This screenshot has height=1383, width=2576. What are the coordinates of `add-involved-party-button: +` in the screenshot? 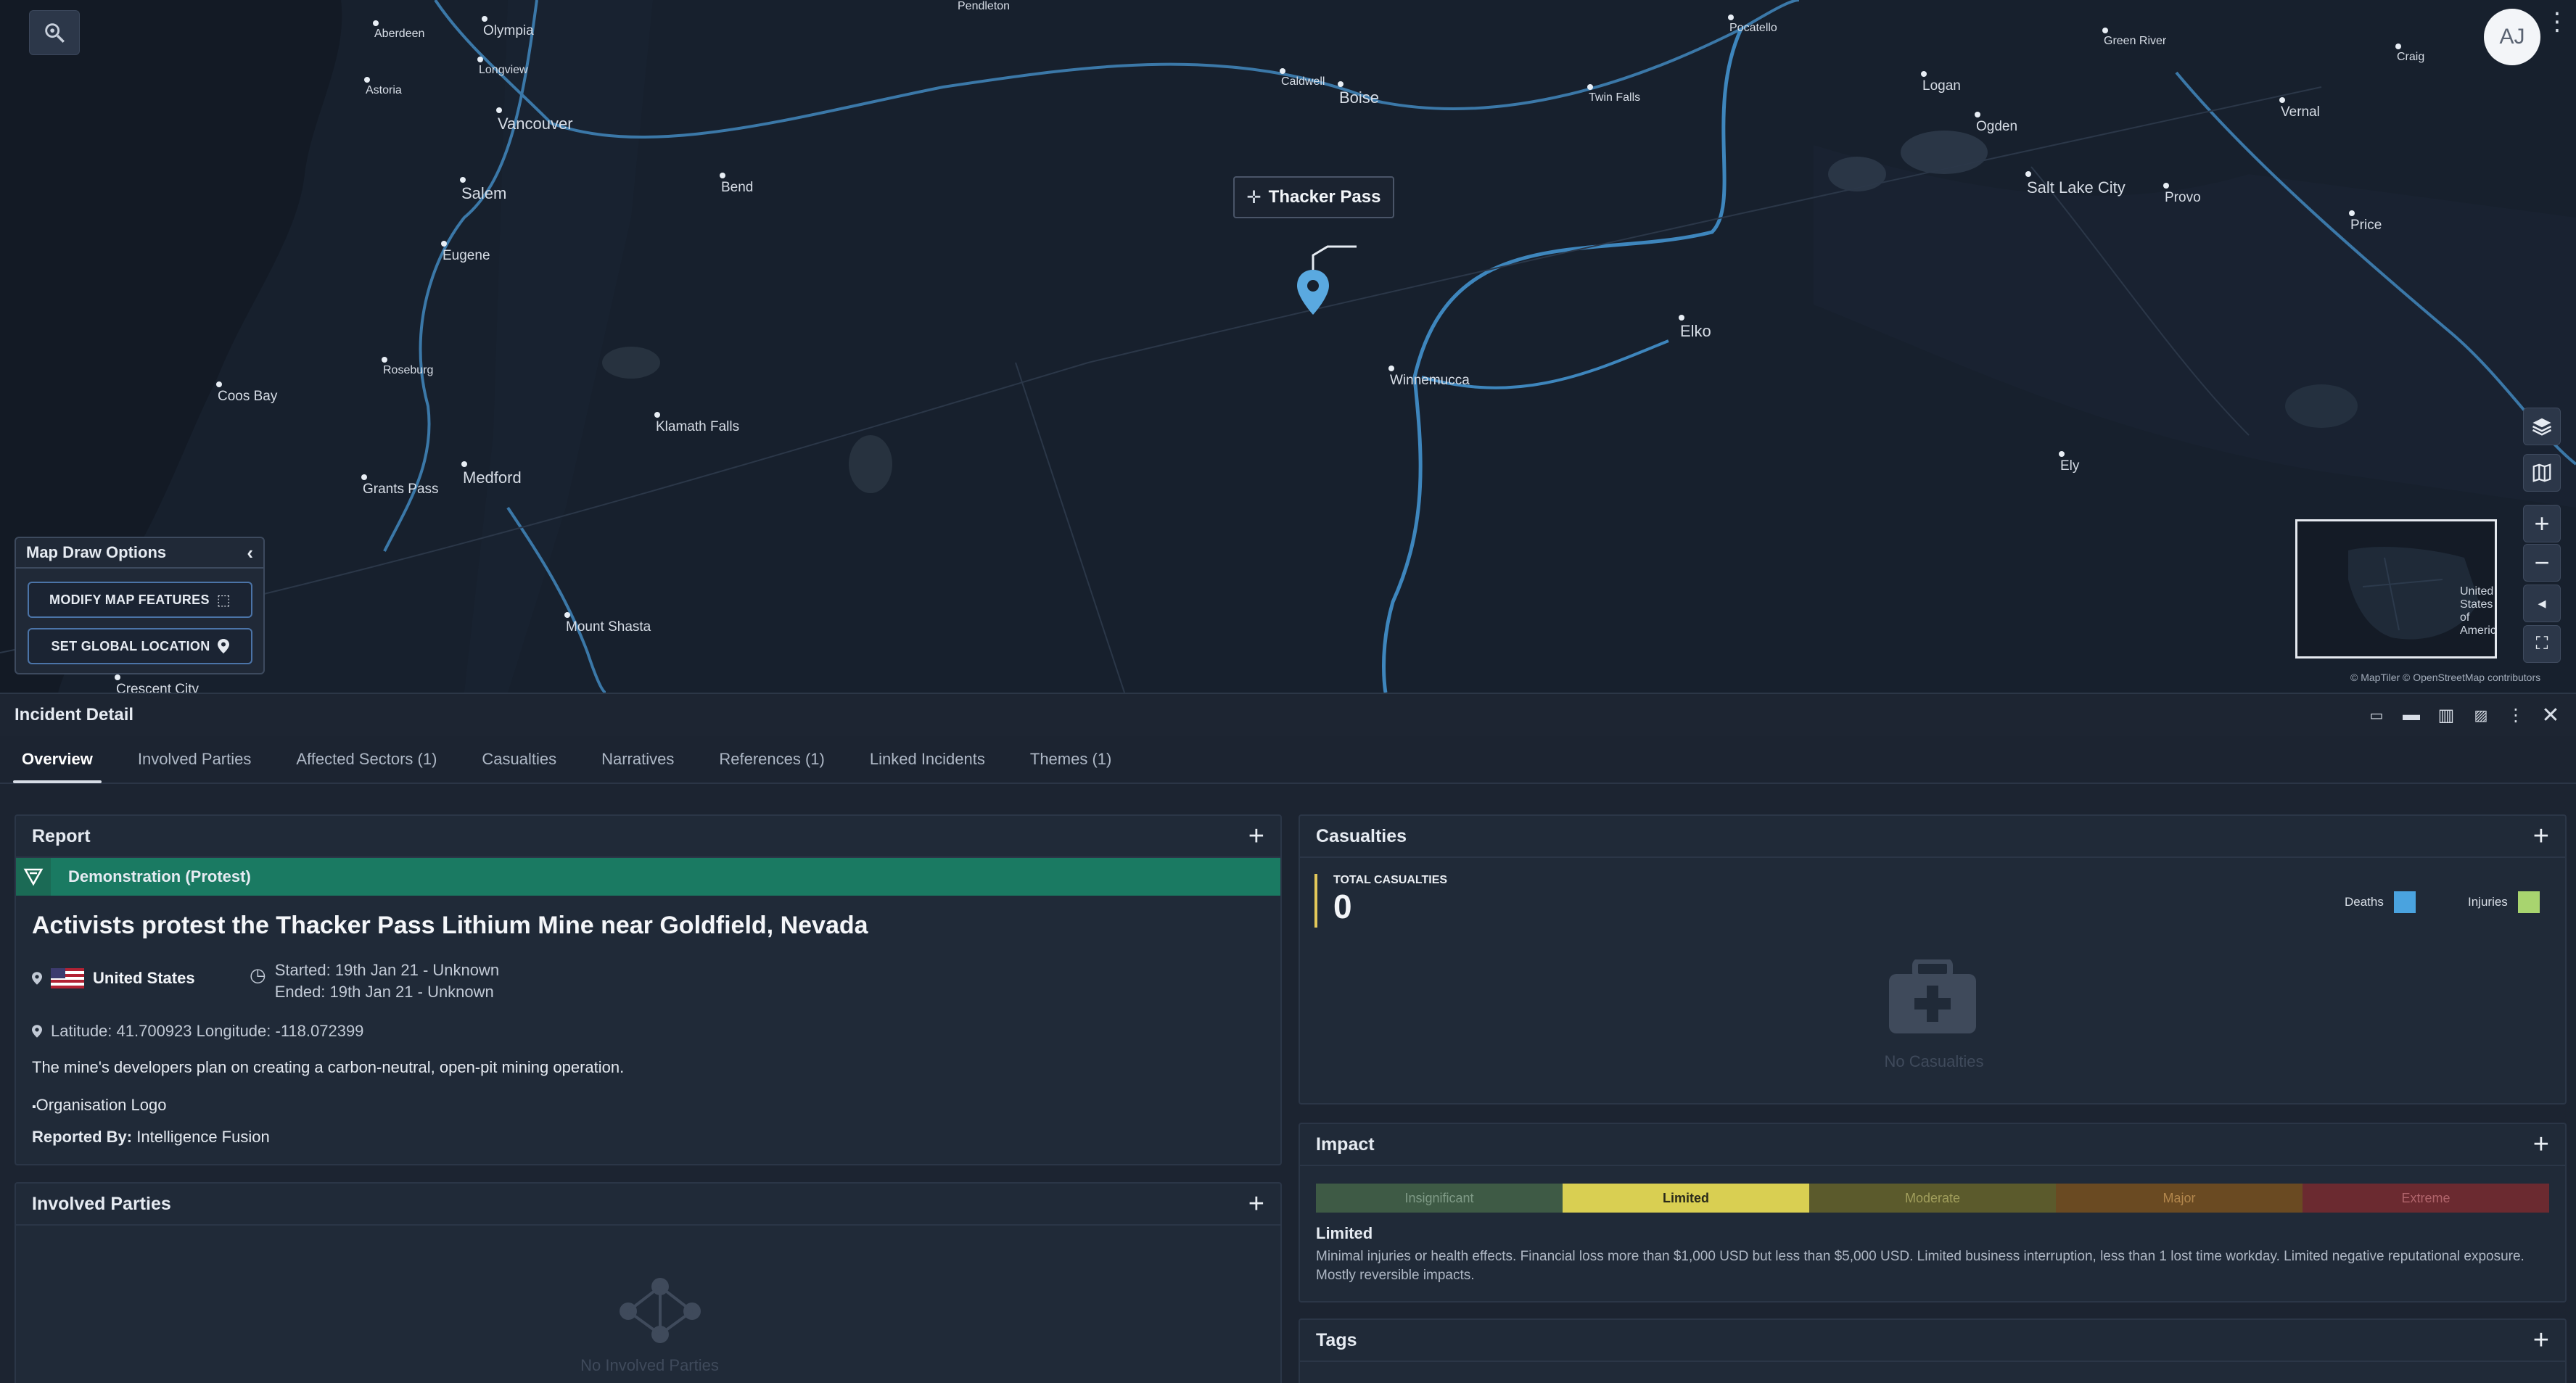 It's located at (1256, 1204).